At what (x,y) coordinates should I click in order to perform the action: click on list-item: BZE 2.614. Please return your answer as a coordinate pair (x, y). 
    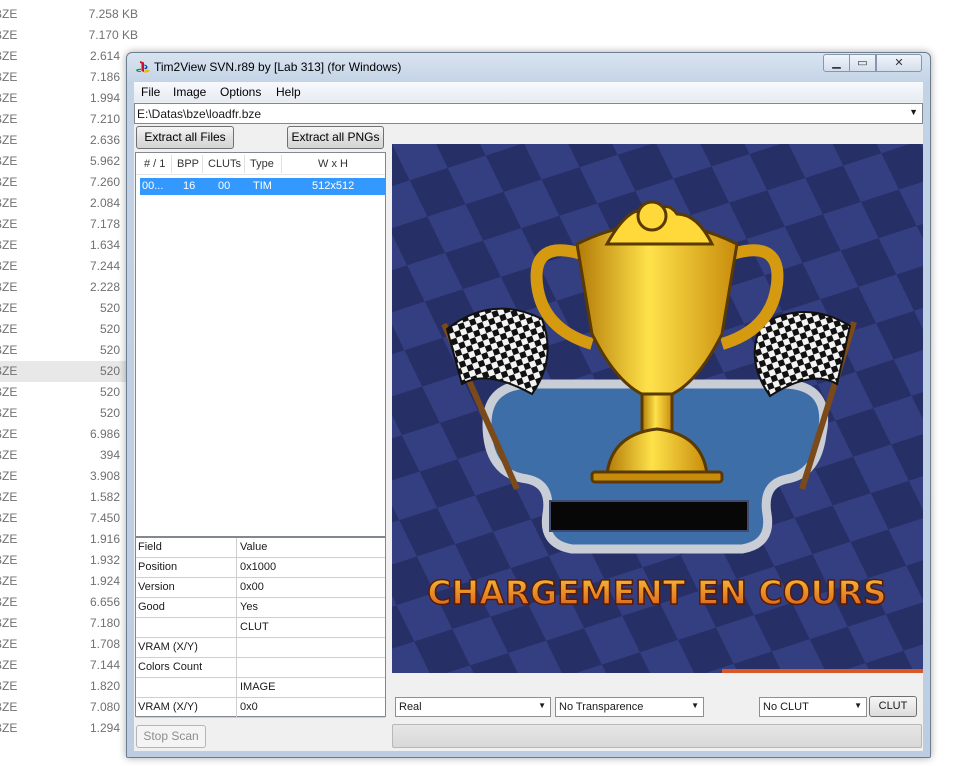
    Looking at the image, I should click on (63, 56).